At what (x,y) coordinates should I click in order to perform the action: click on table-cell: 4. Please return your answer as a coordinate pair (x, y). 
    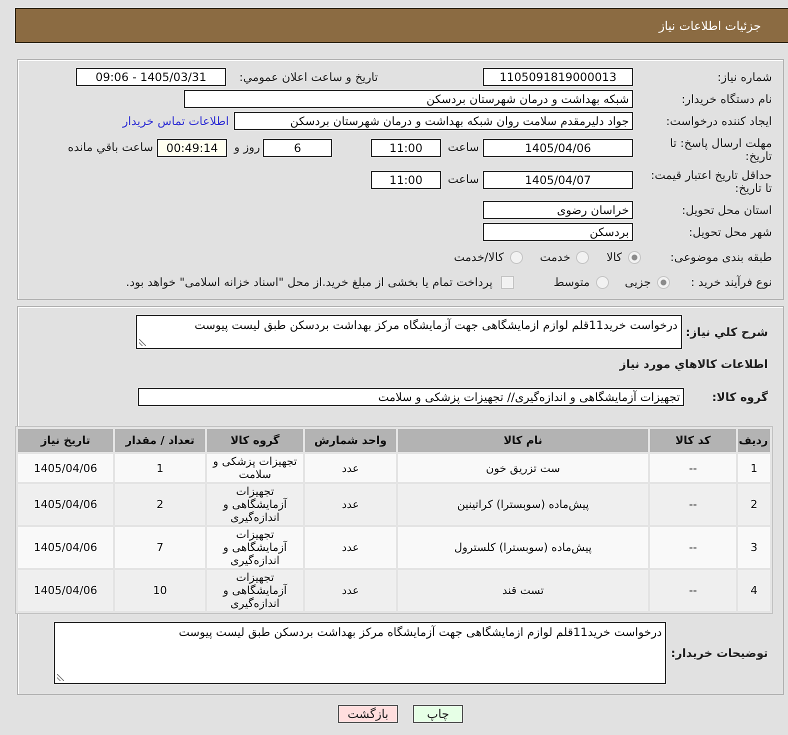
    Looking at the image, I should click on (754, 590).